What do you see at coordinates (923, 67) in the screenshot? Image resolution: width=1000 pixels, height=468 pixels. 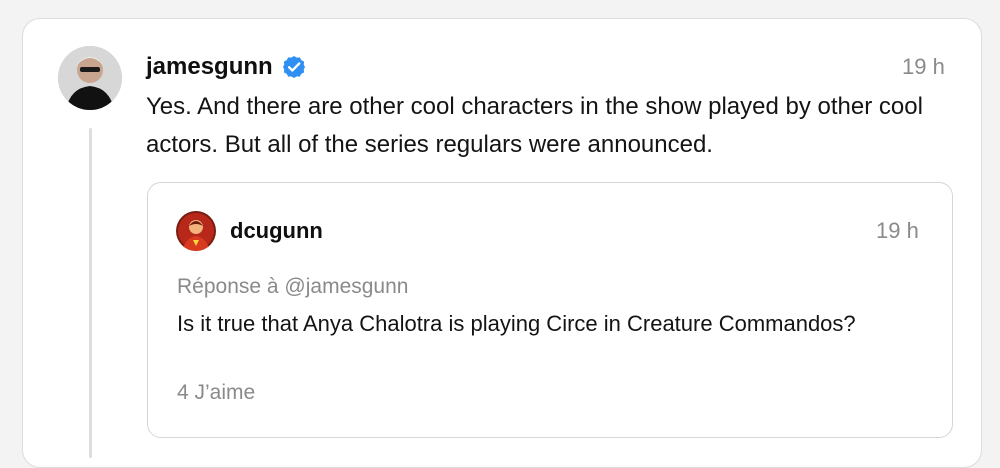 I see `post-timestamp: 19 h` at bounding box center [923, 67].